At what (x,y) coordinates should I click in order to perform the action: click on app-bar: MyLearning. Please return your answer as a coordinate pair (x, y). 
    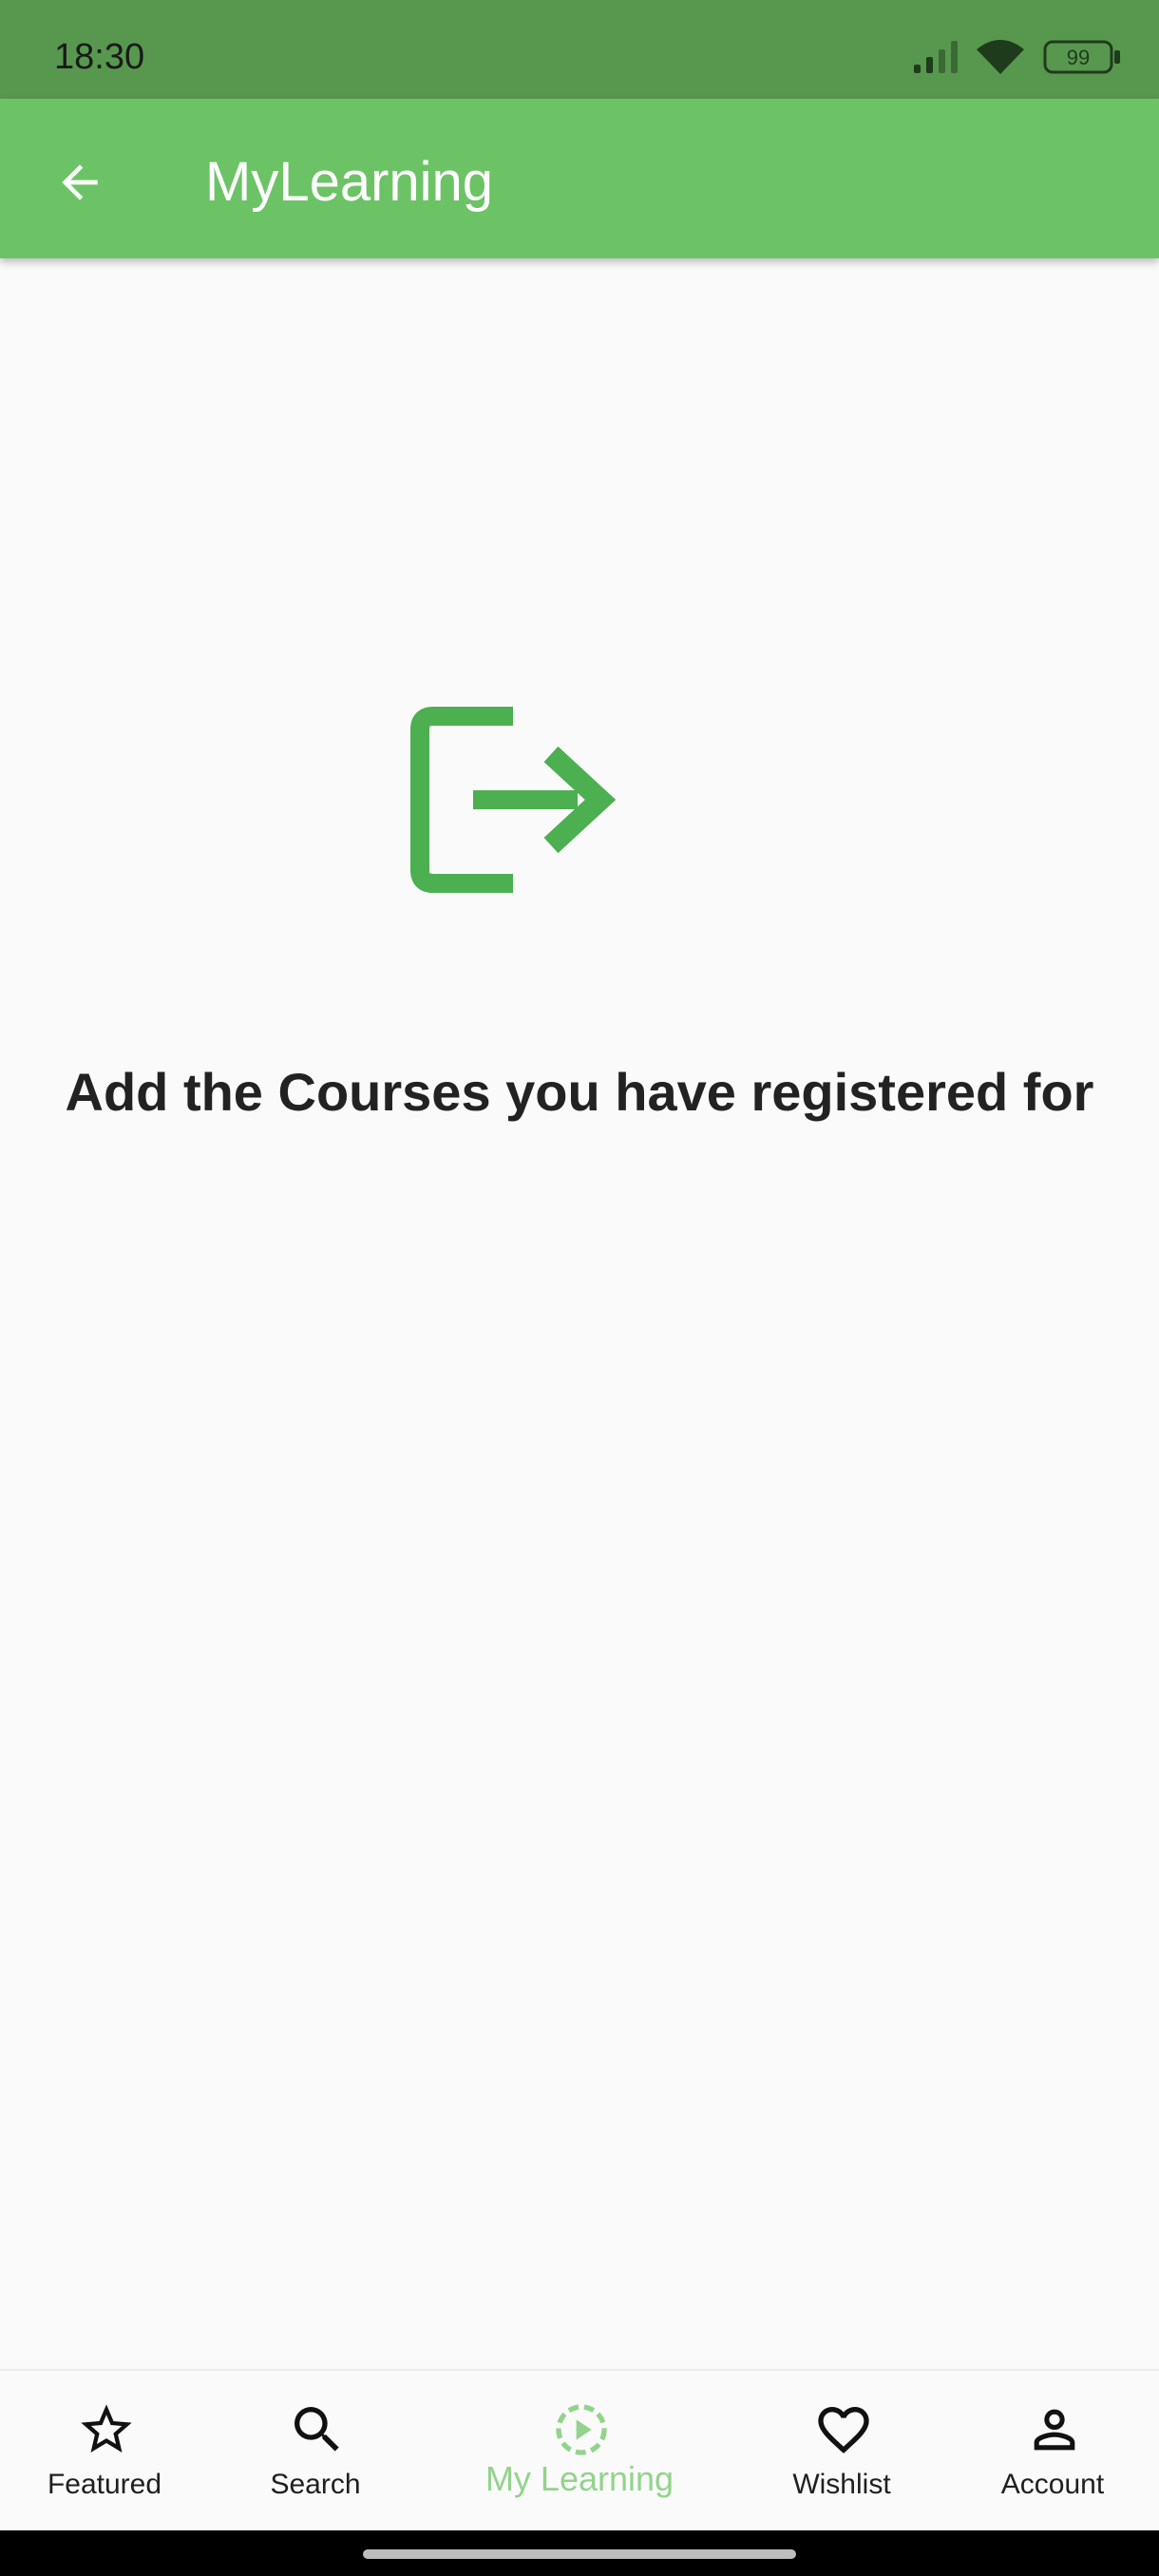
    Looking at the image, I should click on (579, 178).